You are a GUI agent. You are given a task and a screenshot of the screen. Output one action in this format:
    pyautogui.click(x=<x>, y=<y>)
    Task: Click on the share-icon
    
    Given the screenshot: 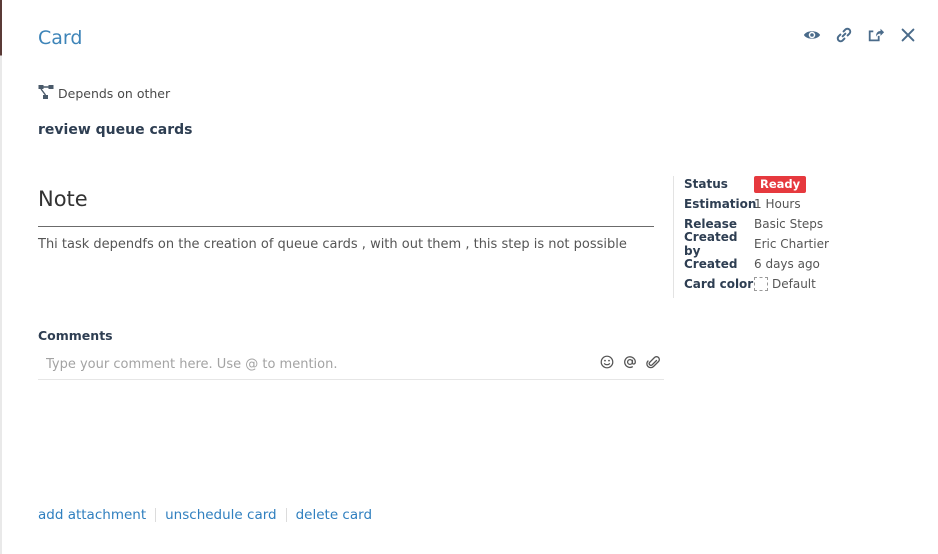 What is the action you would take?
    pyautogui.click(x=876, y=35)
    